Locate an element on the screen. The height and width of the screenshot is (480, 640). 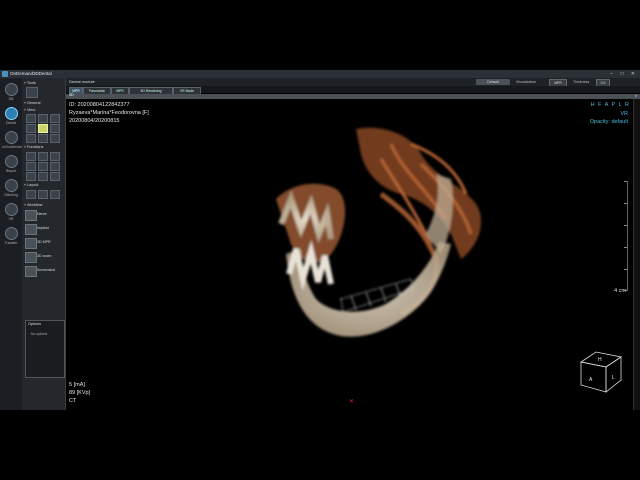
nav-label: DB is located at coordinates (11, 99).